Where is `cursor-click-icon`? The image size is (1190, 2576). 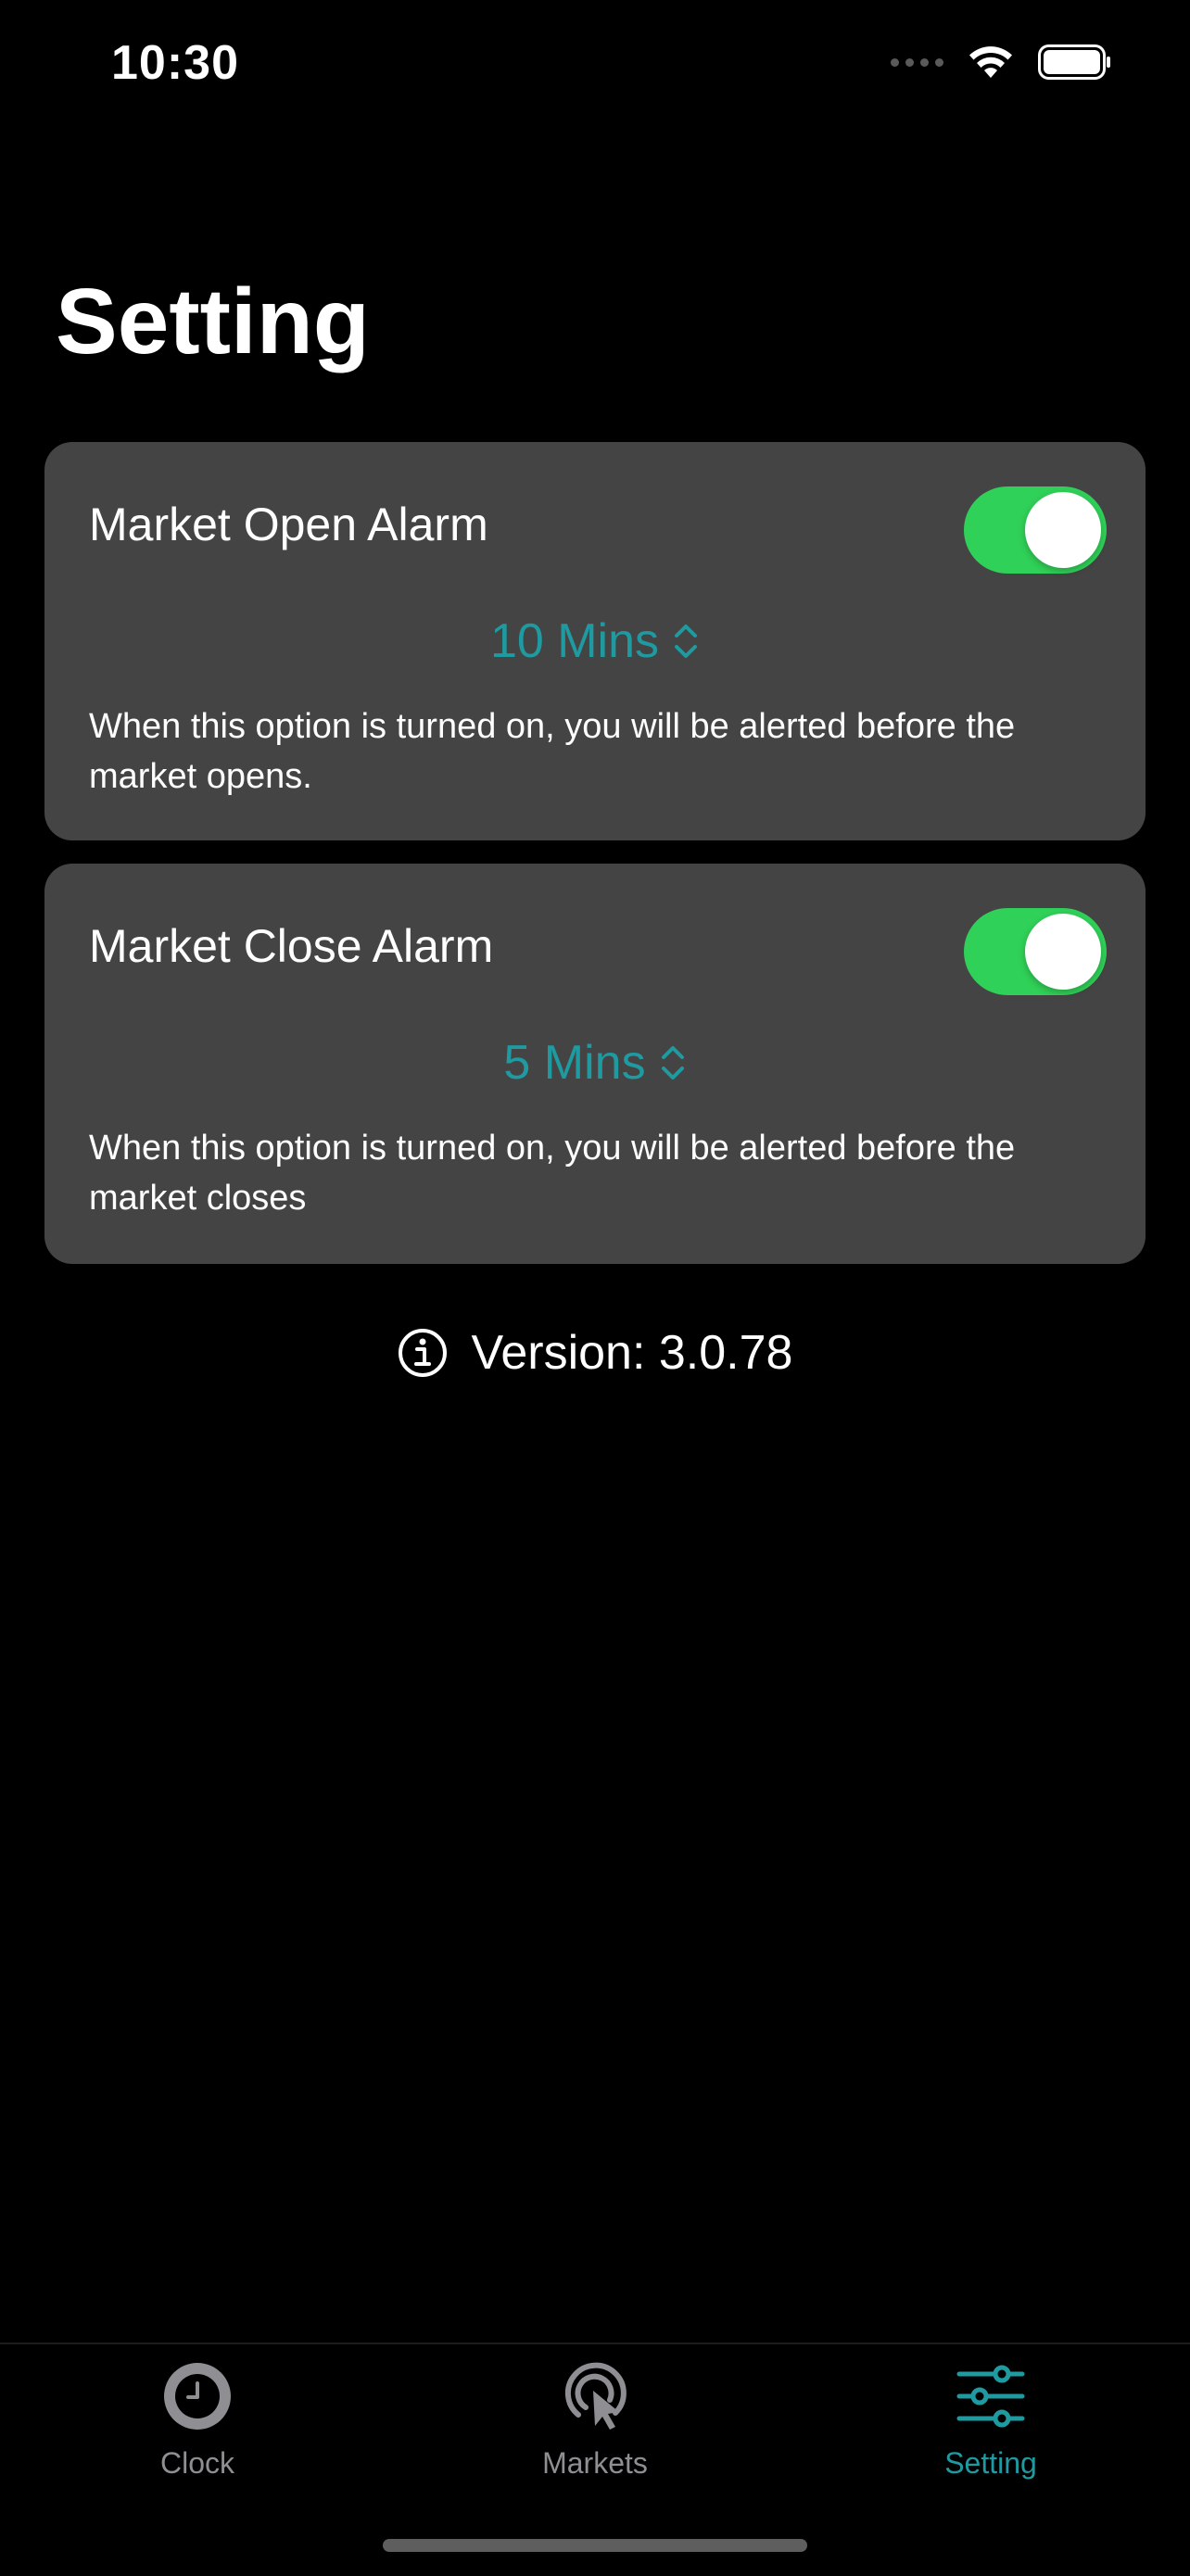 cursor-click-icon is located at coordinates (595, 2396).